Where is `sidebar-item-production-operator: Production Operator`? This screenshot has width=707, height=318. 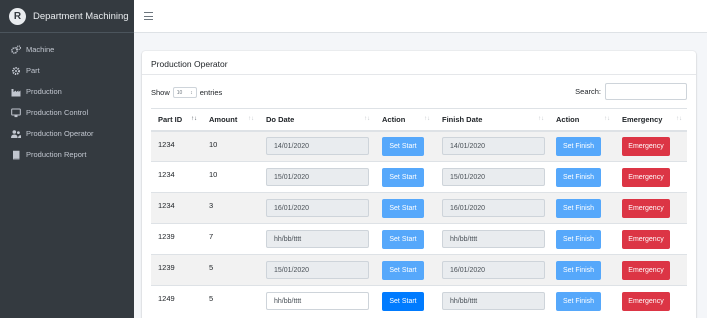 sidebar-item-production-operator: Production Operator is located at coordinates (67, 133).